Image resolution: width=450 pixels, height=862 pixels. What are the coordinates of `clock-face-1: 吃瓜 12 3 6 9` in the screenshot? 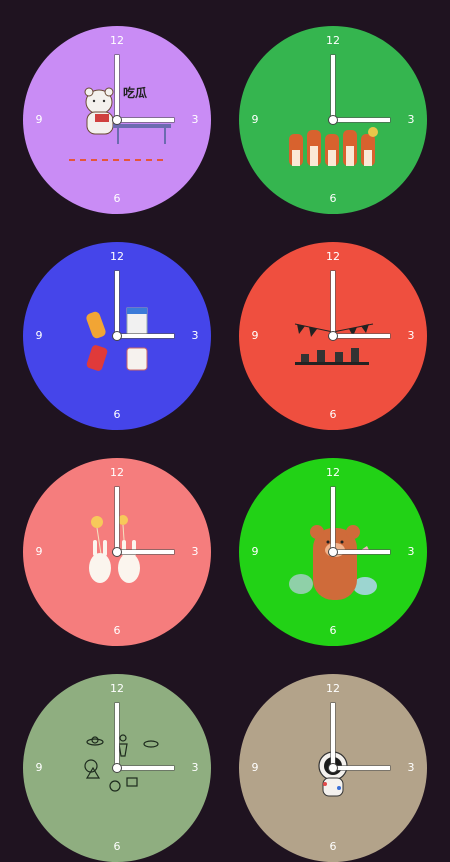 It's located at (117, 120).